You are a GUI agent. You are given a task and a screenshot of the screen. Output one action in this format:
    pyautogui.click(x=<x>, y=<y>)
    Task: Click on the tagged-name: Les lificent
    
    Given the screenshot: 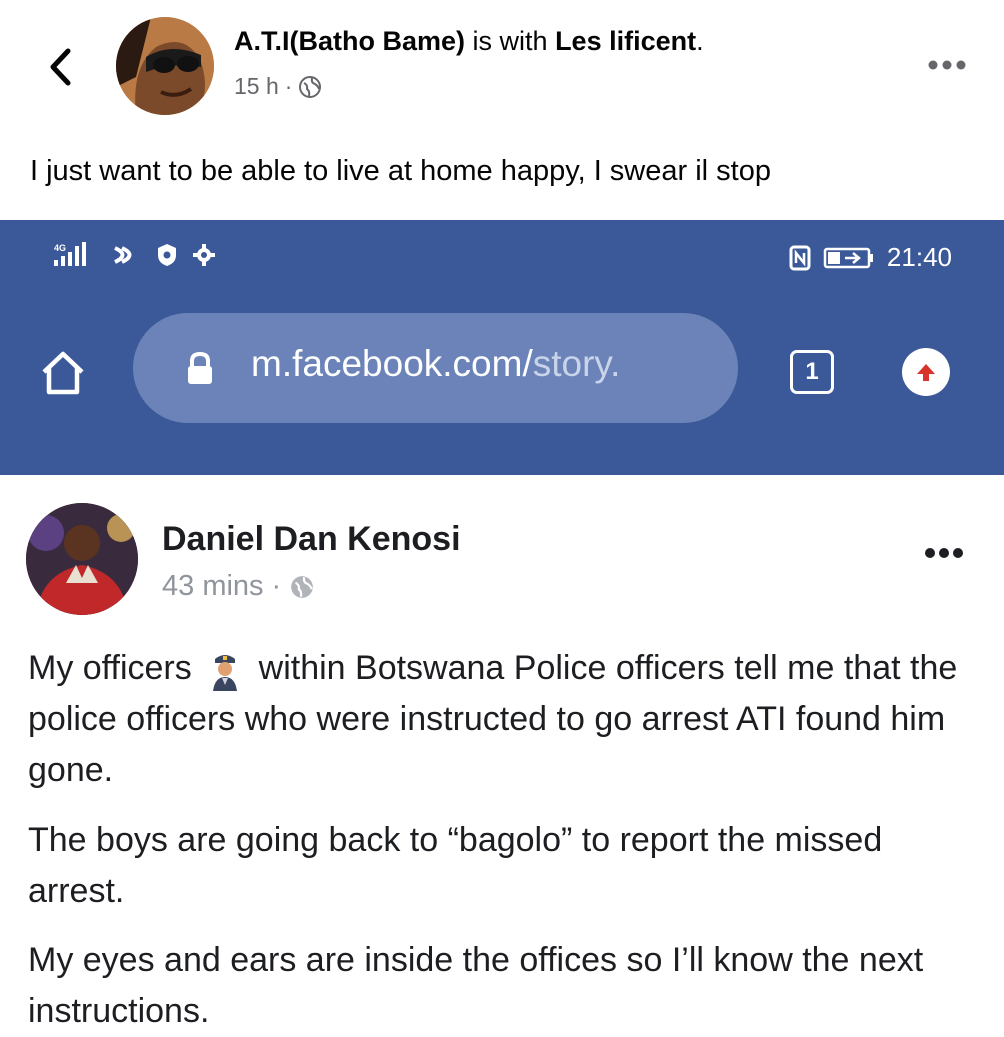 What is the action you would take?
    pyautogui.click(x=625, y=41)
    